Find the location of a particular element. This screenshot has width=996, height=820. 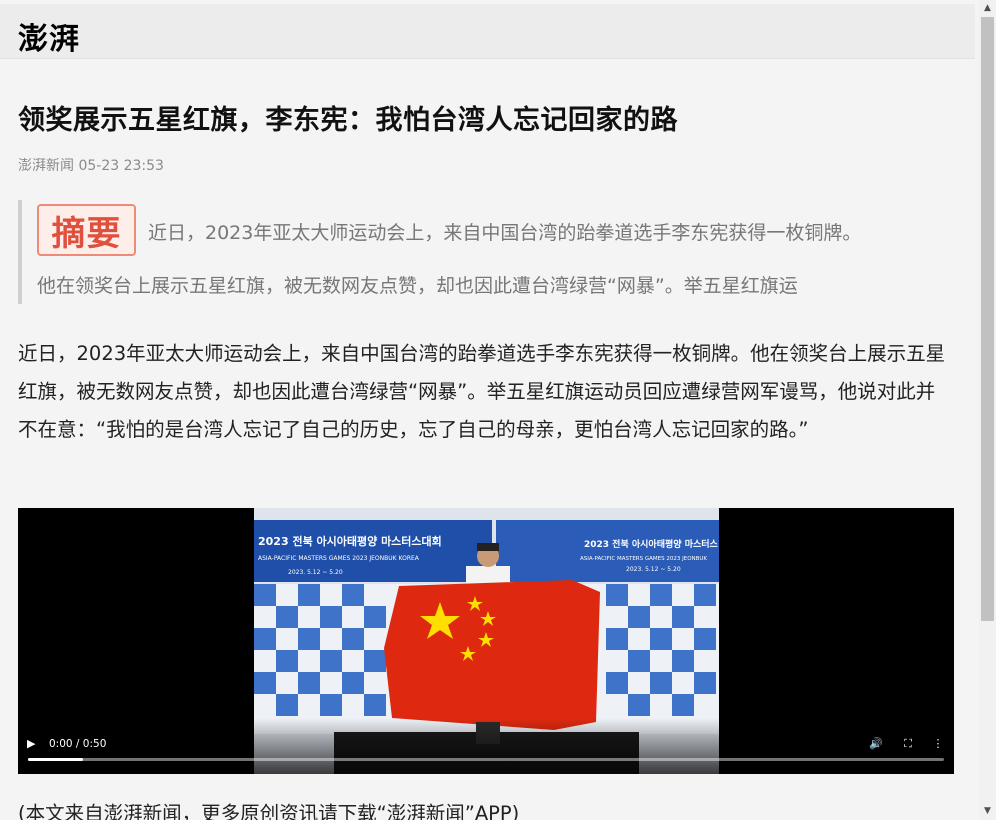

video-controls: ▶ 0:00 / 0:50 🔊 ⛶ ⋮ is located at coordinates (486, 746).